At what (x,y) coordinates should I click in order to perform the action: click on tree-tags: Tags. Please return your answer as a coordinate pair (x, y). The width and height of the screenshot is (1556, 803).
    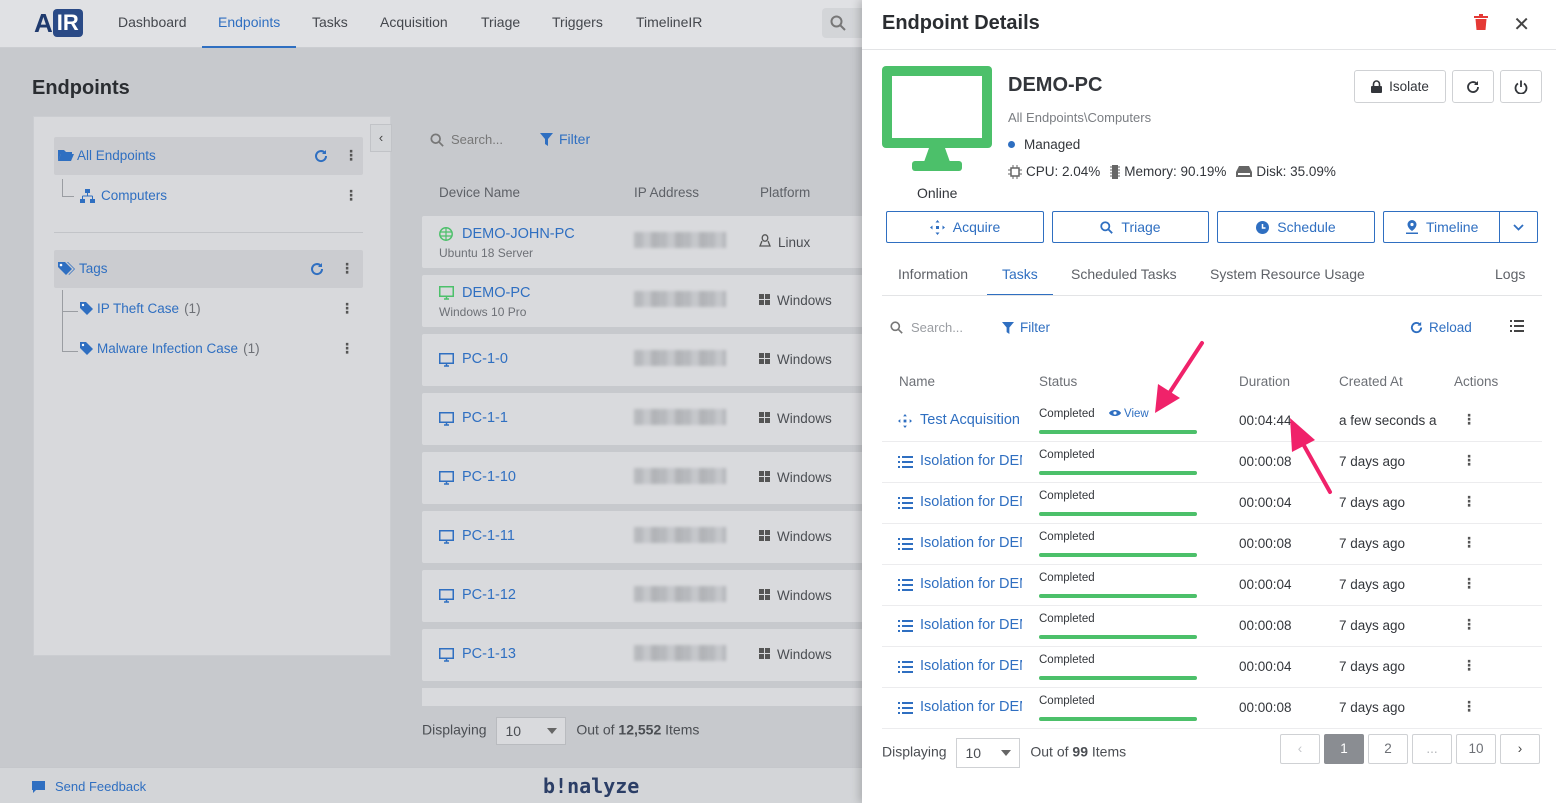
    Looking at the image, I should click on (83, 268).